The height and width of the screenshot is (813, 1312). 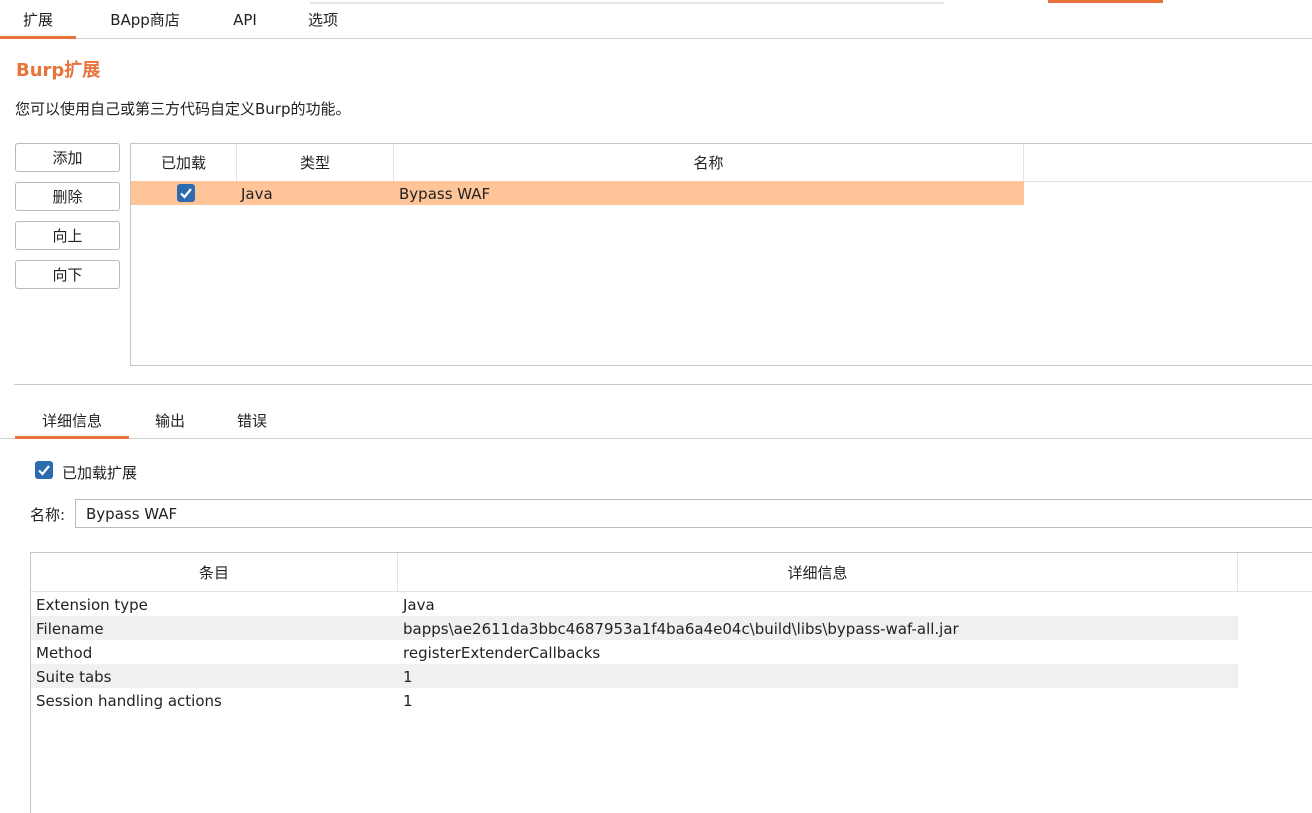 I want to click on row-item: Suite tabs, so click(x=74, y=677).